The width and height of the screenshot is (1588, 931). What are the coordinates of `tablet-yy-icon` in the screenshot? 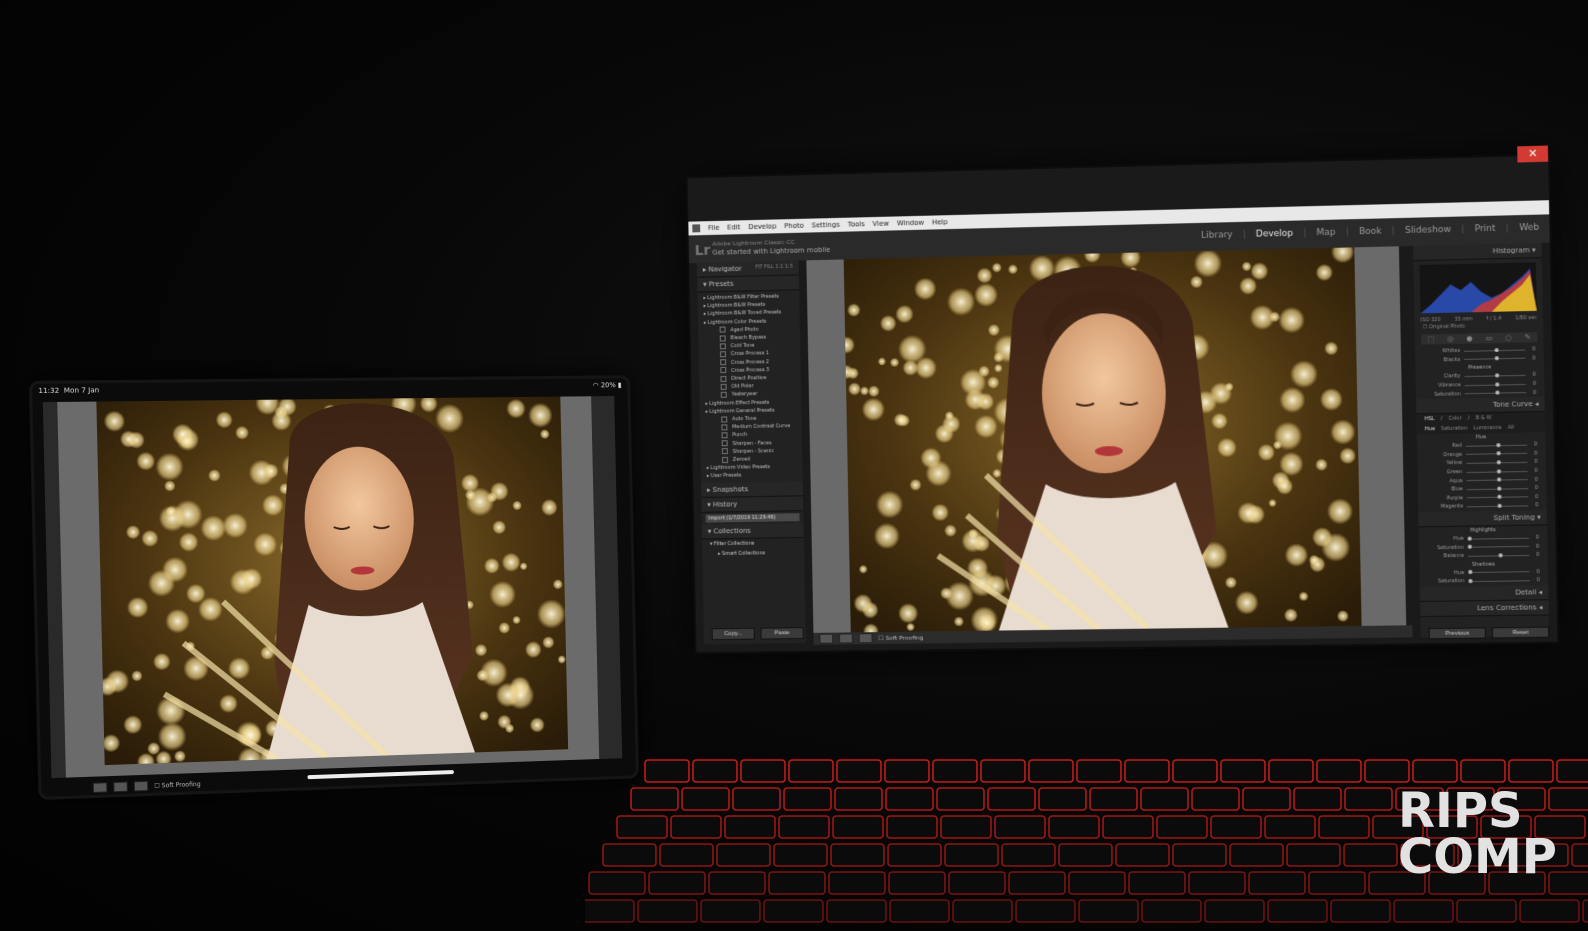 It's located at (141, 786).